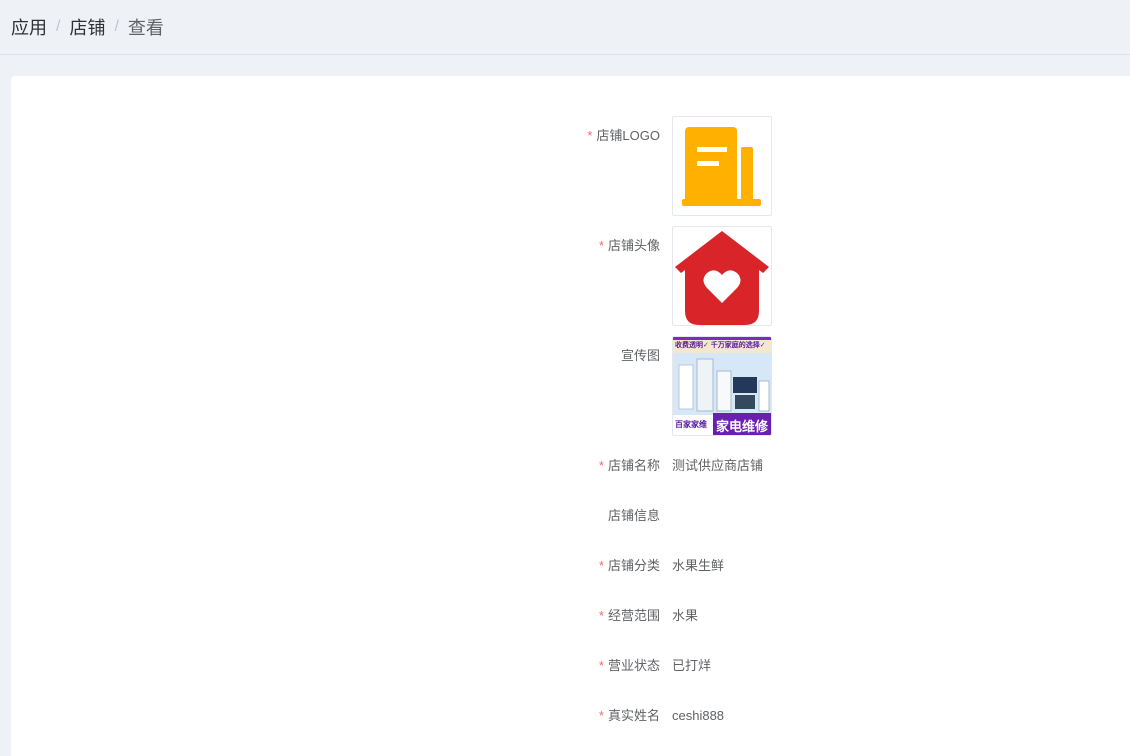 This screenshot has height=756, width=1130. Describe the element at coordinates (718, 465) in the screenshot. I see `form-value-shop-name: 测试供应商店铺` at that location.